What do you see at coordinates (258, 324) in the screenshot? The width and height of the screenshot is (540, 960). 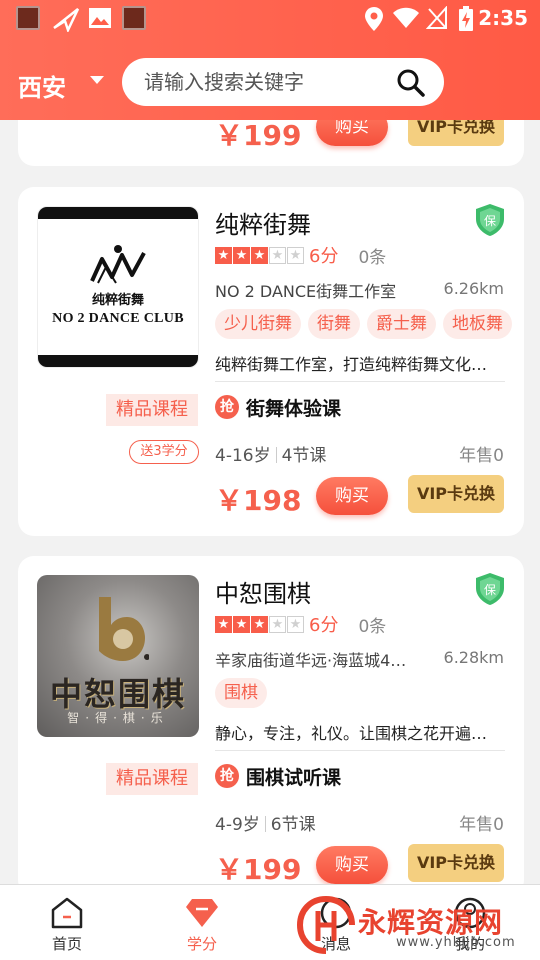 I see `category-tag: 少儿街舞` at bounding box center [258, 324].